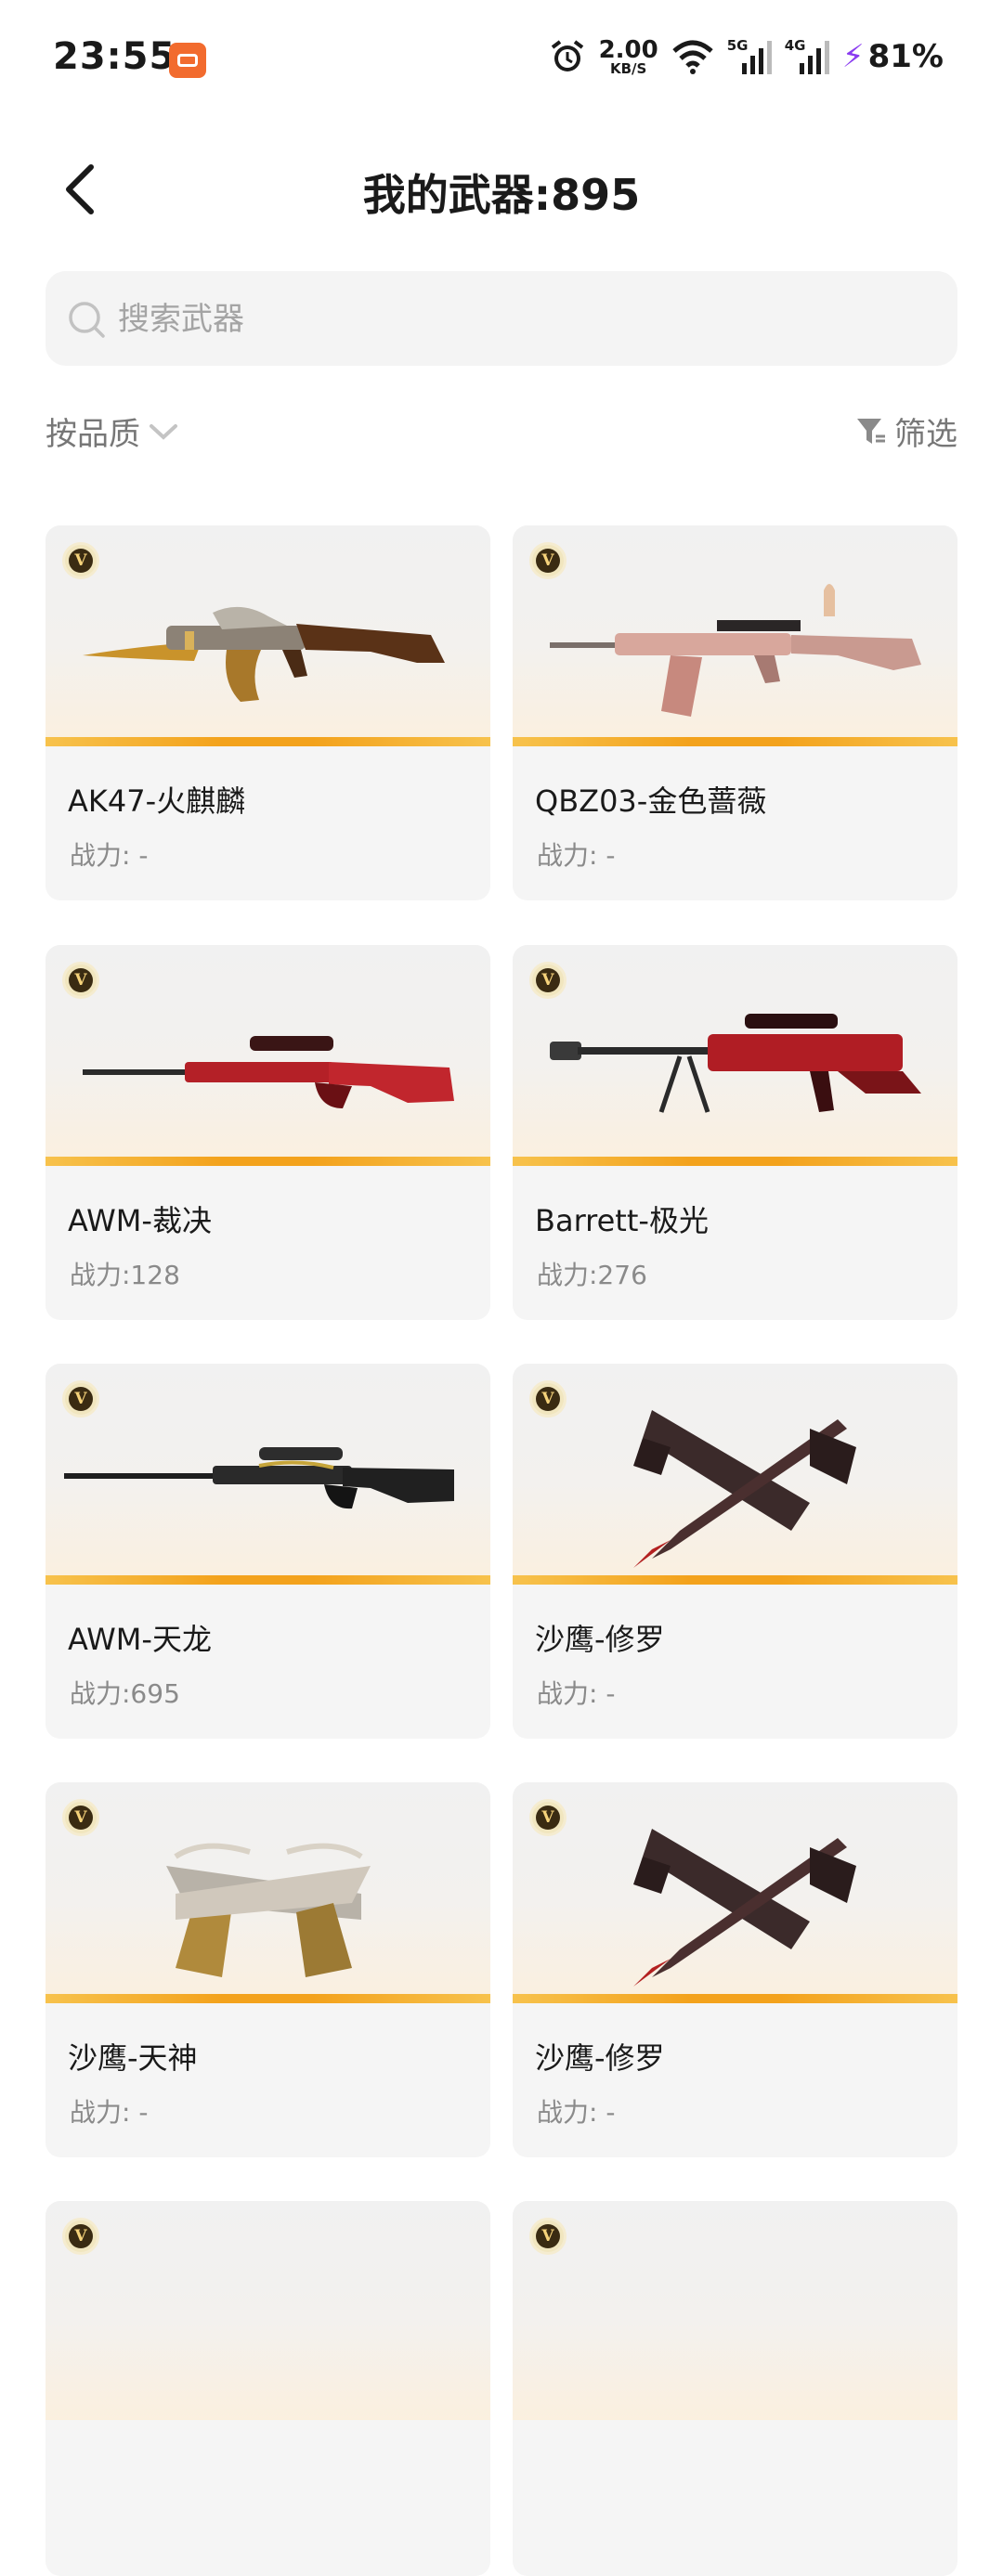 This screenshot has height=2576, width=1003. I want to click on status-indicators: 2.00 KB/S 5G 4G ⚡ 81%, so click(746, 56).